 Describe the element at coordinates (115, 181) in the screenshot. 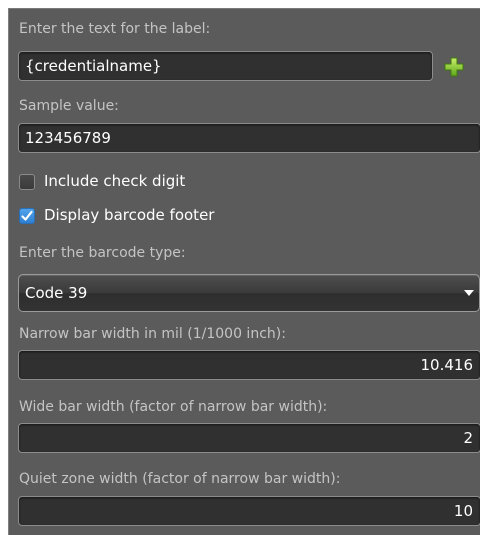

I see `include-check-digit-label: Include check digit` at that location.